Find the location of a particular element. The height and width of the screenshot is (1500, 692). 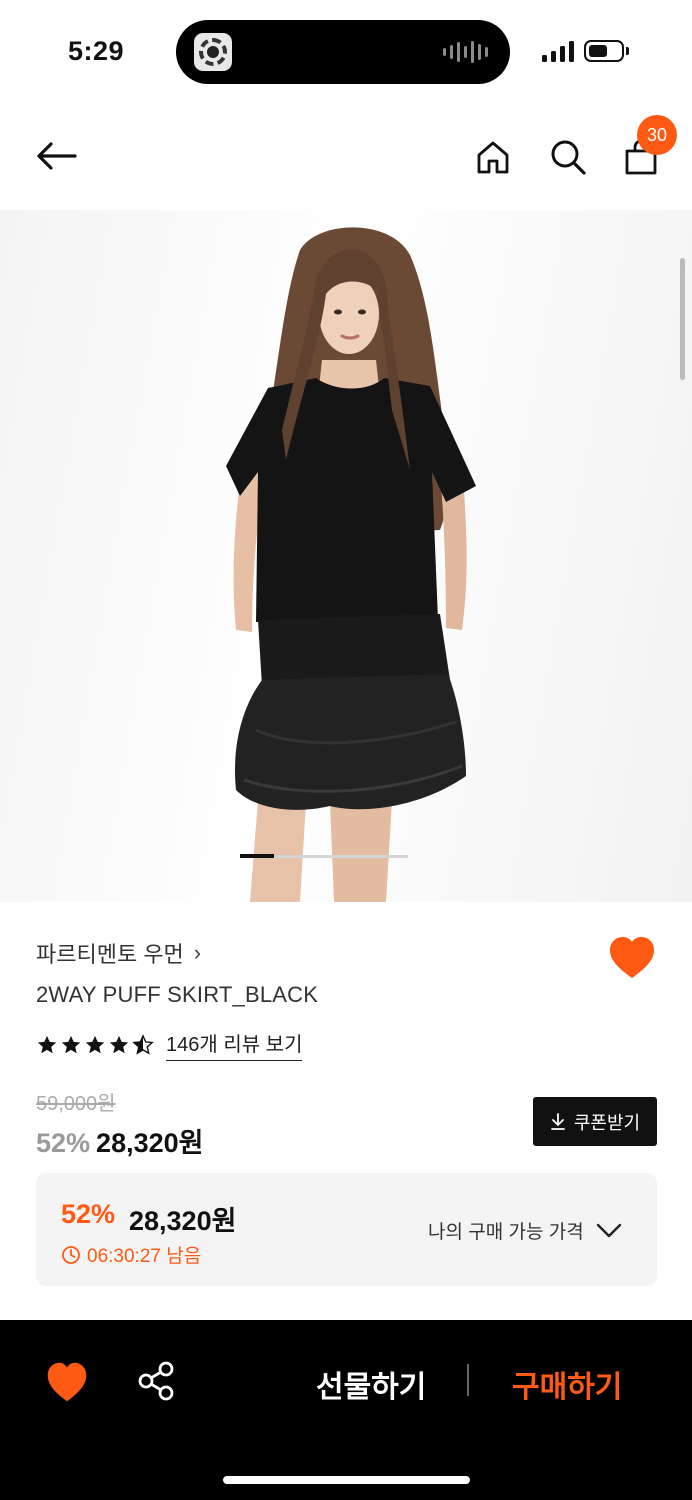

timer-text: 06:30:27 남음 is located at coordinates (144, 1256).